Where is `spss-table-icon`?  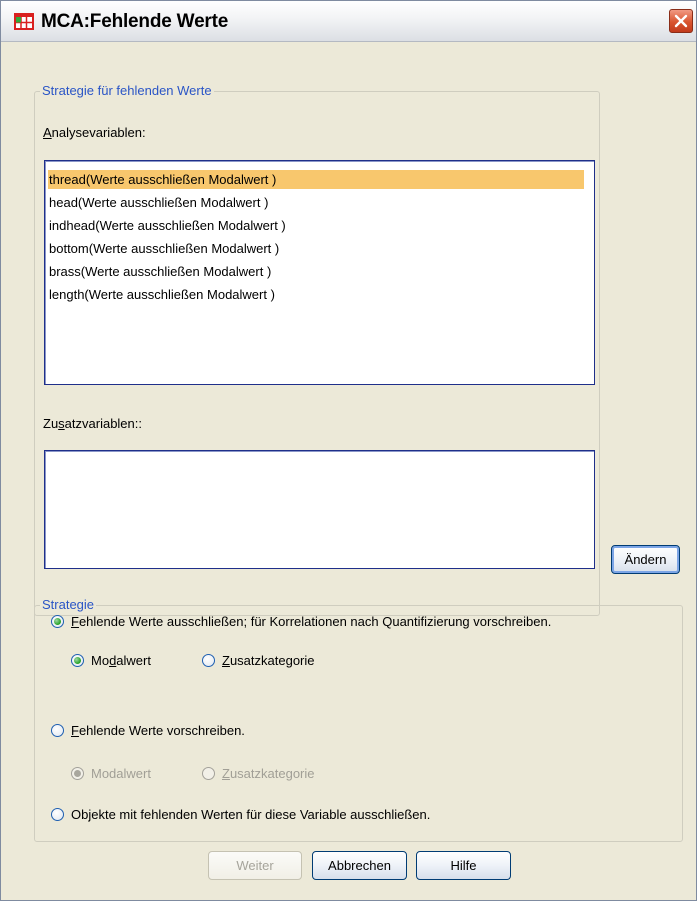
spss-table-icon is located at coordinates (24, 21).